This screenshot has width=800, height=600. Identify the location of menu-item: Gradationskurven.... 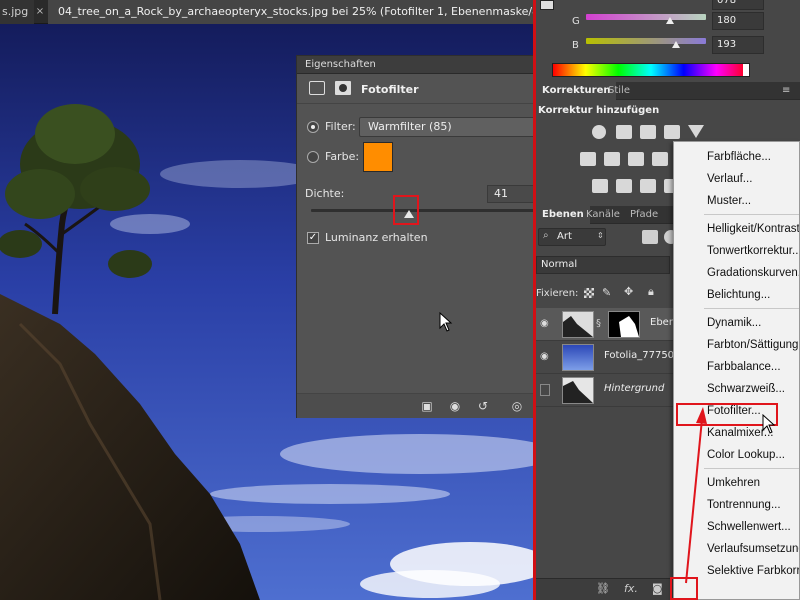
(736, 273).